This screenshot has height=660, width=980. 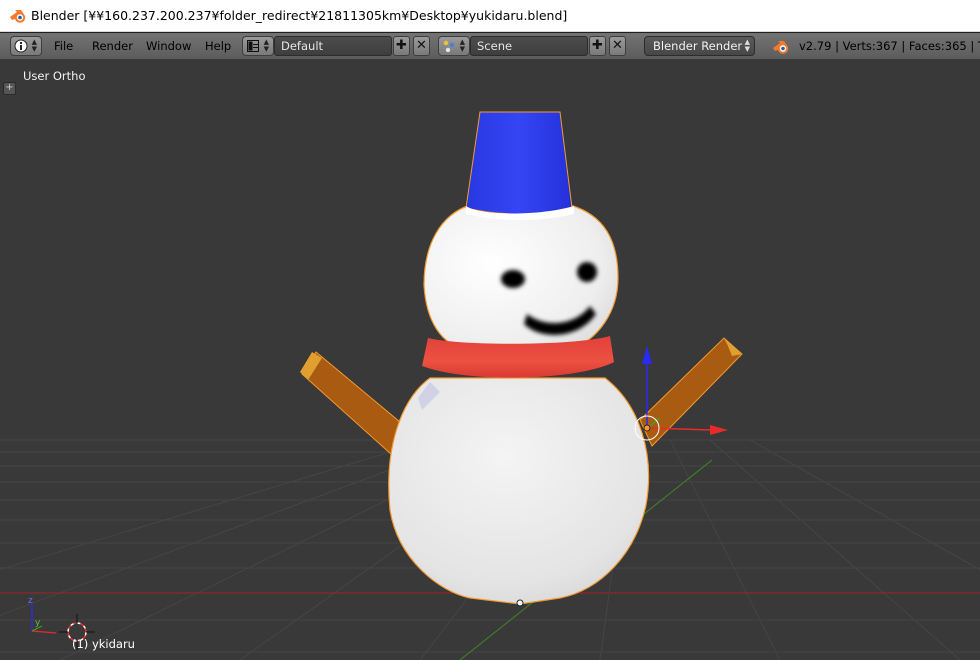 I want to click on editor-type-button: ▲ ▼, so click(x=26, y=46).